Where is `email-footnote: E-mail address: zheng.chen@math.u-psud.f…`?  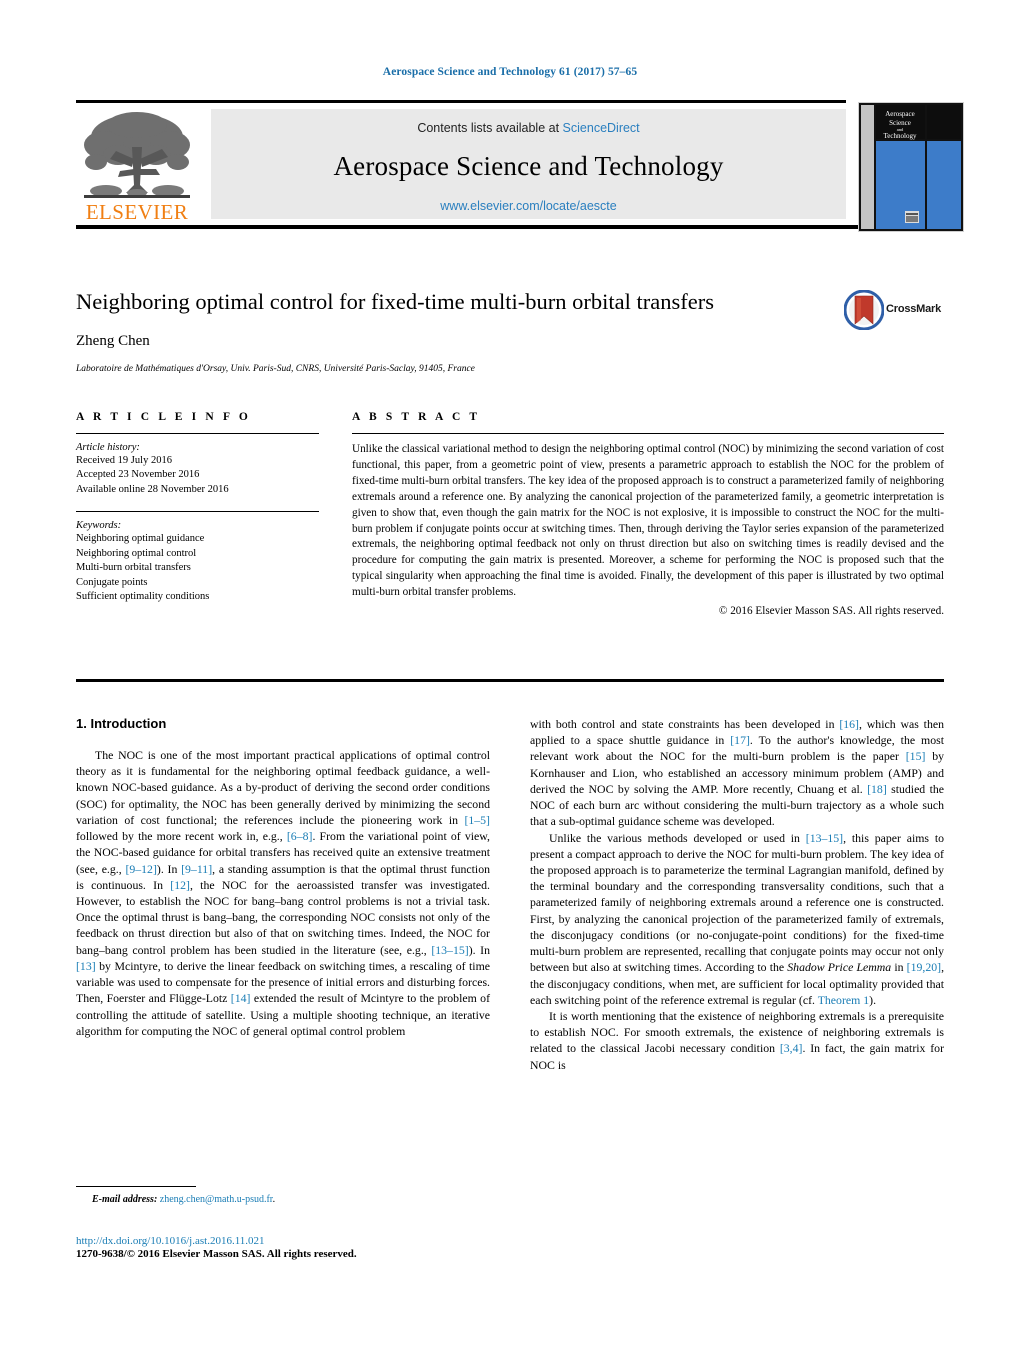
email-footnote: E-mail address: zheng.chen@math.u-psud.f… is located at coordinates (283, 1199).